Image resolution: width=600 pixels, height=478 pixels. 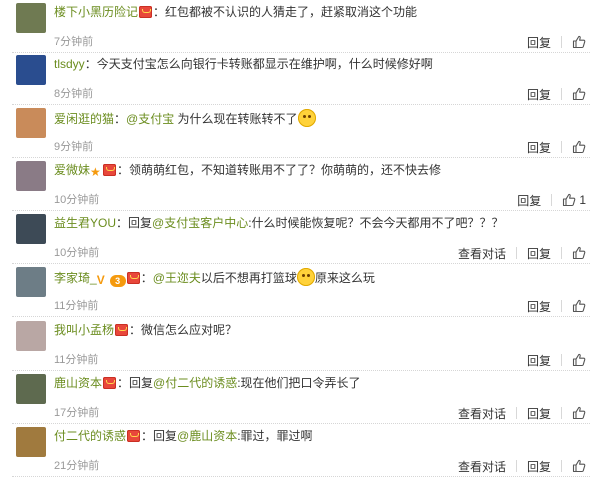 I want to click on comment-text: 李家琦_V 3 ：@王迩夫以后不想再打篮球 原来这么玩, so click(x=297, y=277).